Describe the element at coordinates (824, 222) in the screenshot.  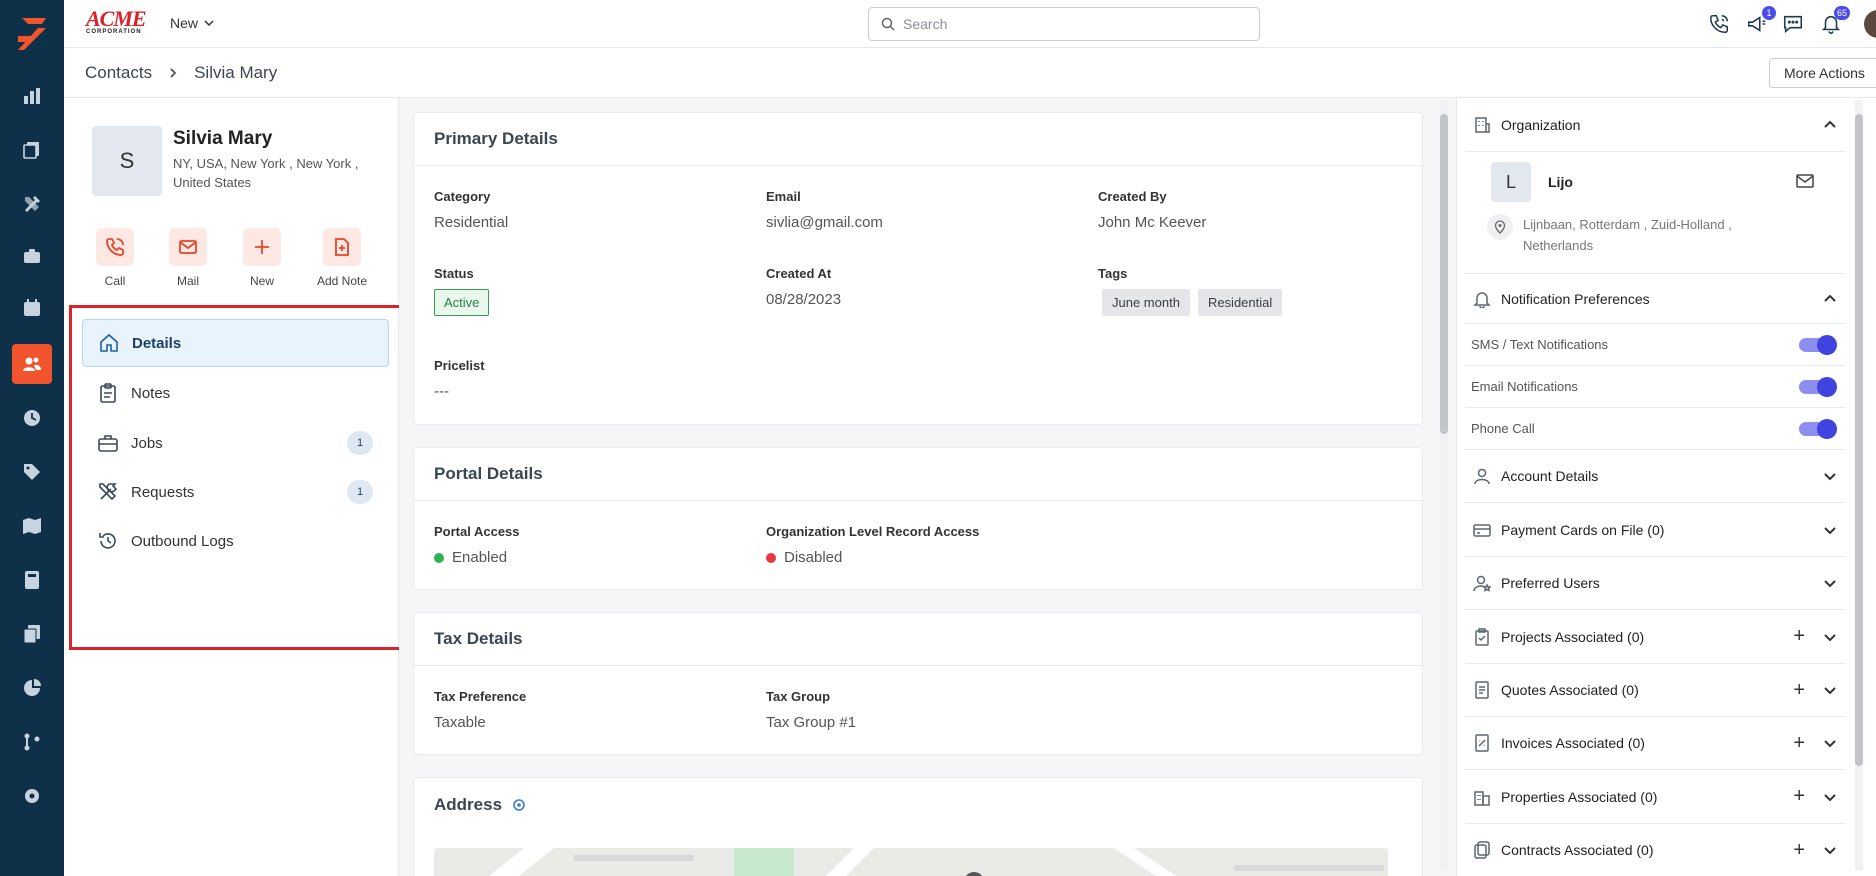
I see `email-value: sivlia@gmail.com` at that location.